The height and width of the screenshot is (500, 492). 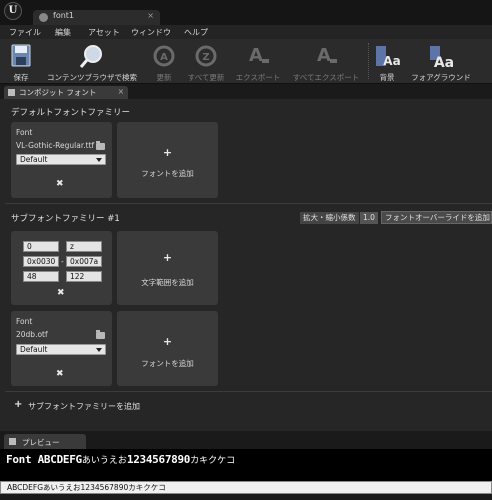 What do you see at coordinates (436, 217) in the screenshot?
I see `add-font-override-button: フォントオーバーライドを追加` at bounding box center [436, 217].